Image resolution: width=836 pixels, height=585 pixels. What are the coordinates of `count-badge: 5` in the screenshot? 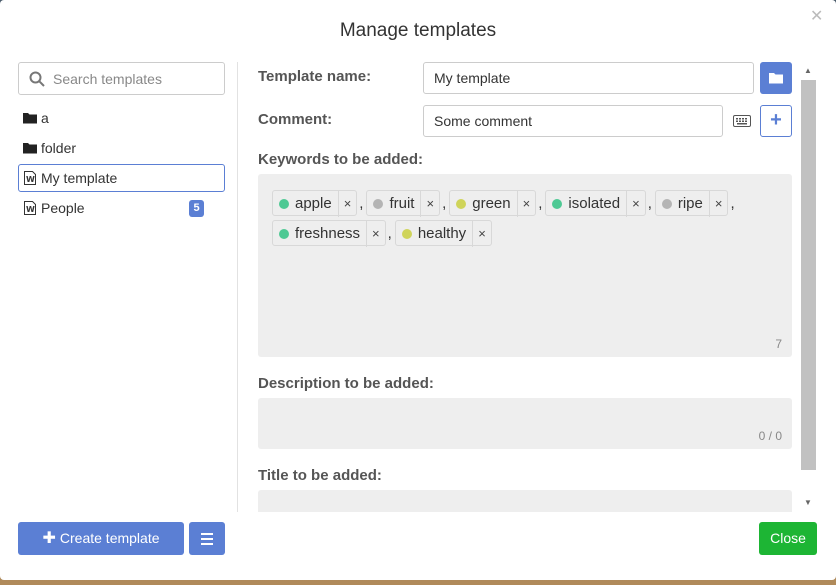 It's located at (196, 208).